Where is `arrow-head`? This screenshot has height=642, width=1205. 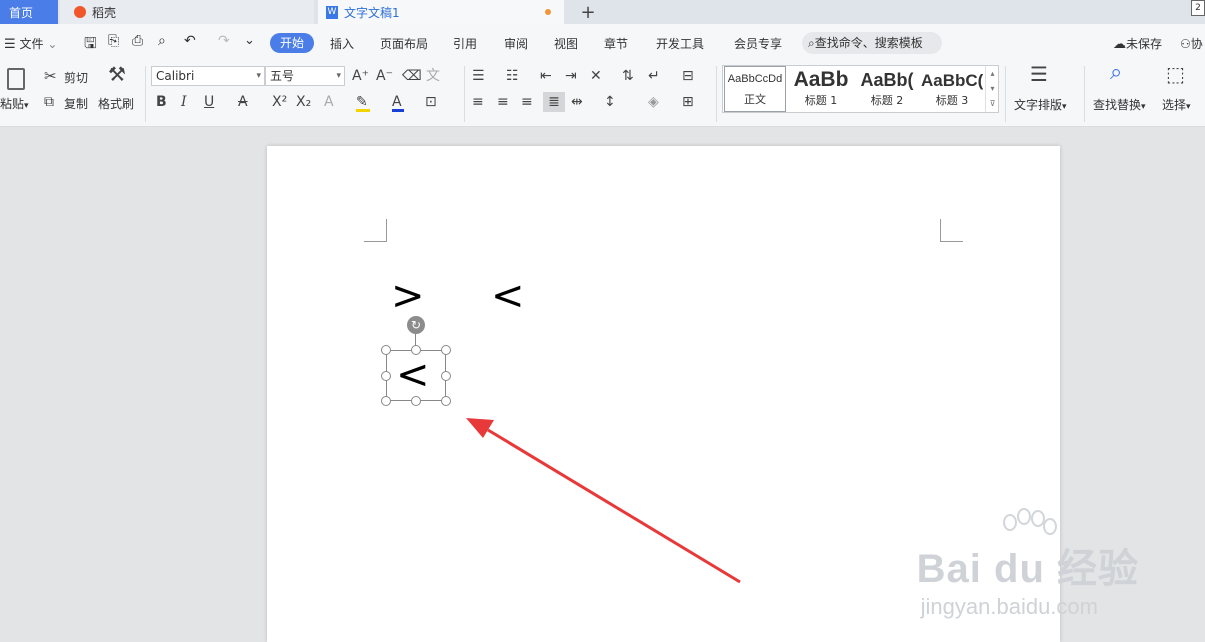
arrow-head is located at coordinates (480, 428).